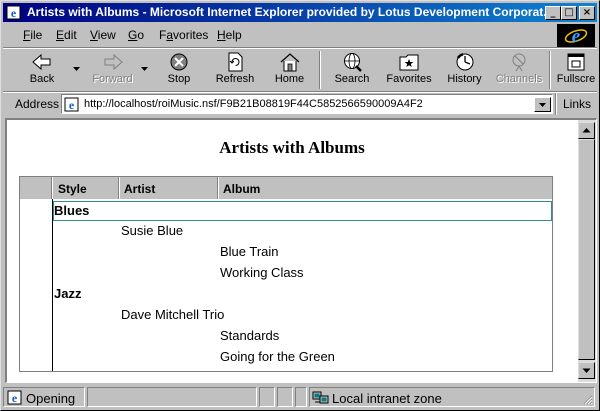 The width and height of the screenshot is (600, 411). I want to click on chevron-down-icon, so click(542, 105).